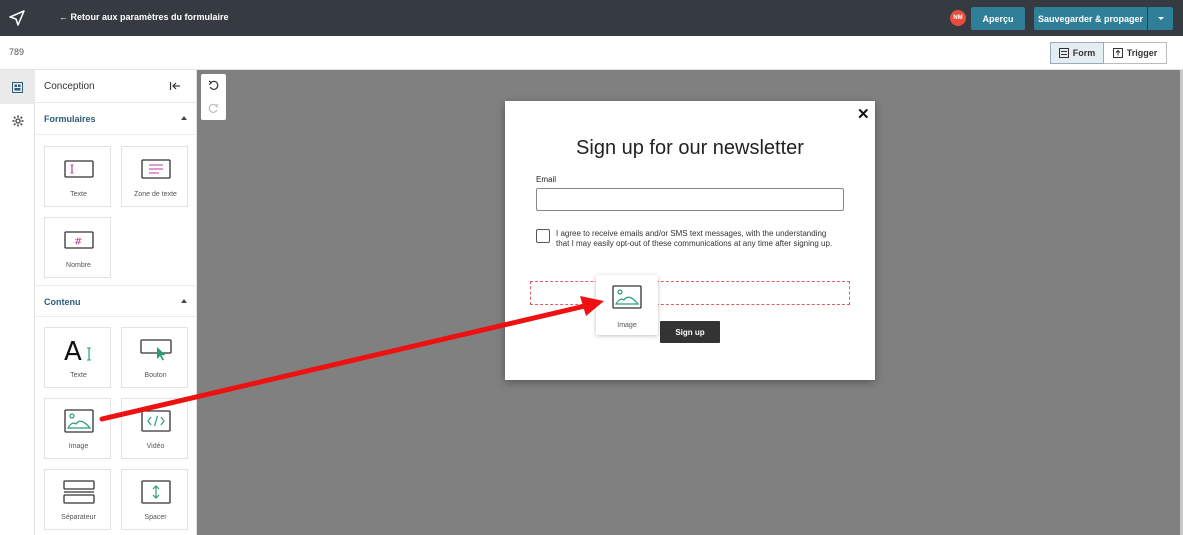 The width and height of the screenshot is (1183, 535). Describe the element at coordinates (69, 86) in the screenshot. I see `panel-title: Conception` at that location.